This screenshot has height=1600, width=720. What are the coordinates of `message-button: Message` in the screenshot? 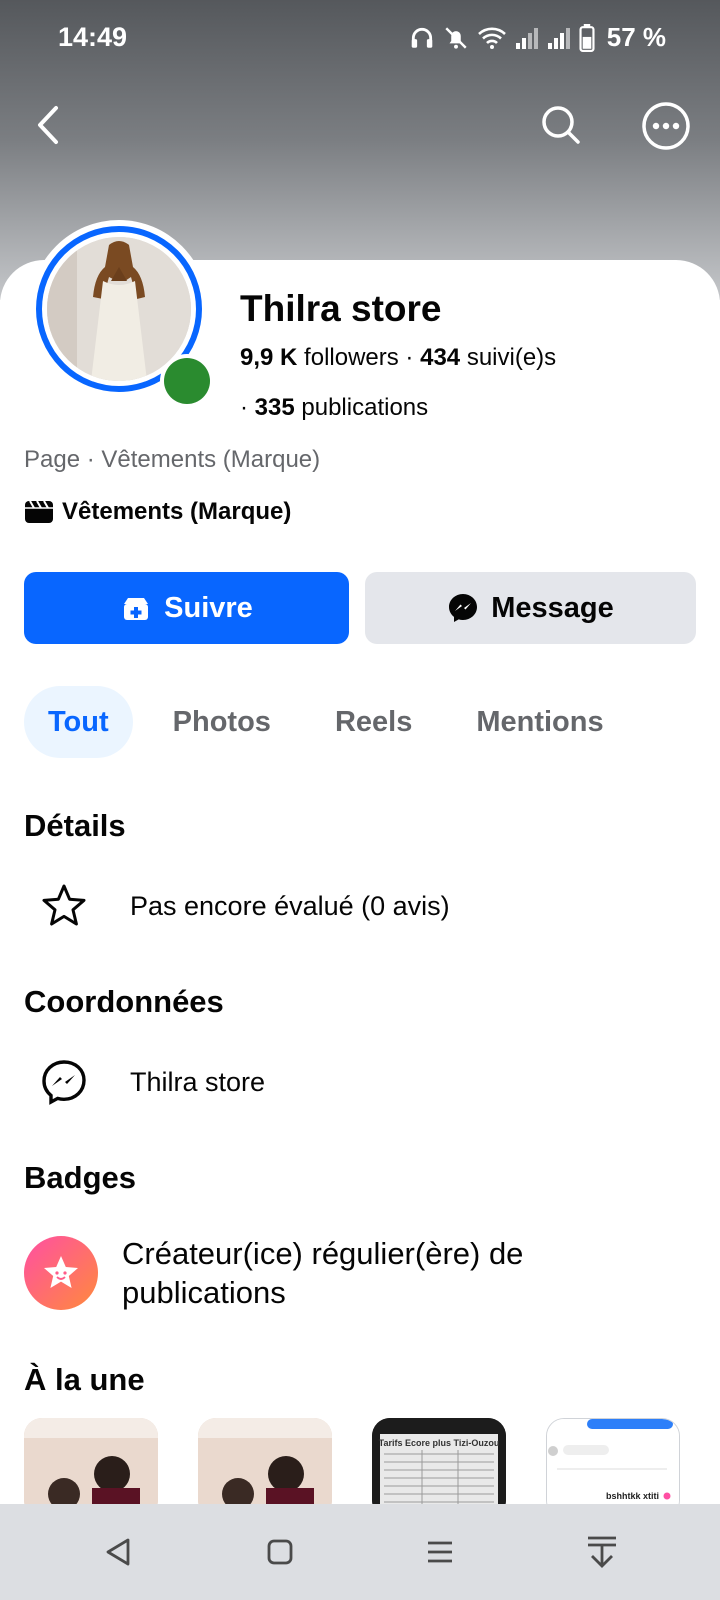 It's located at (530, 608).